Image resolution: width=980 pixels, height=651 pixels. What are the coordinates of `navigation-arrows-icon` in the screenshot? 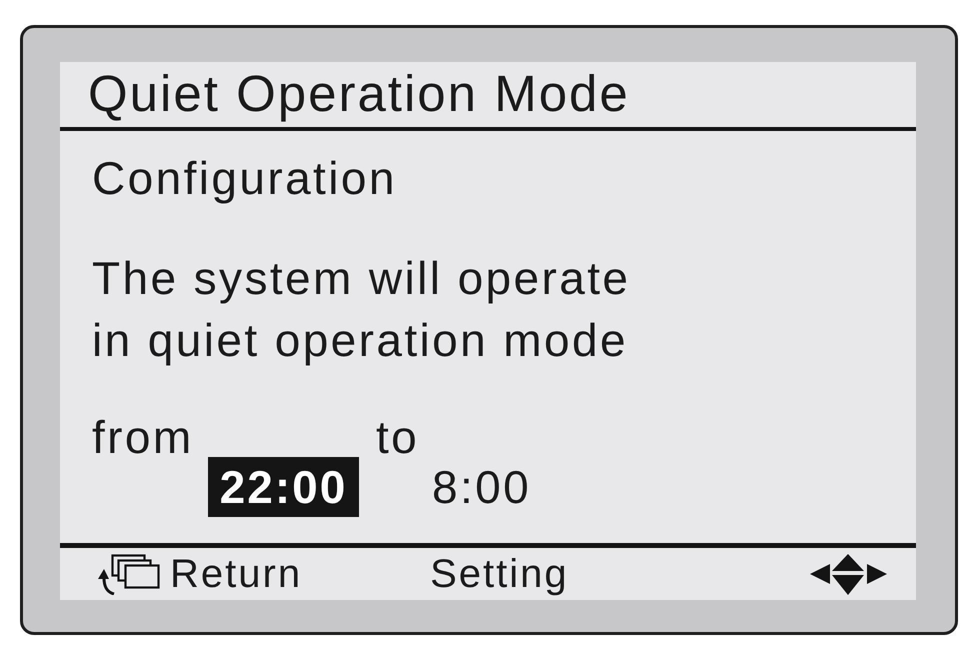 It's located at (848, 574).